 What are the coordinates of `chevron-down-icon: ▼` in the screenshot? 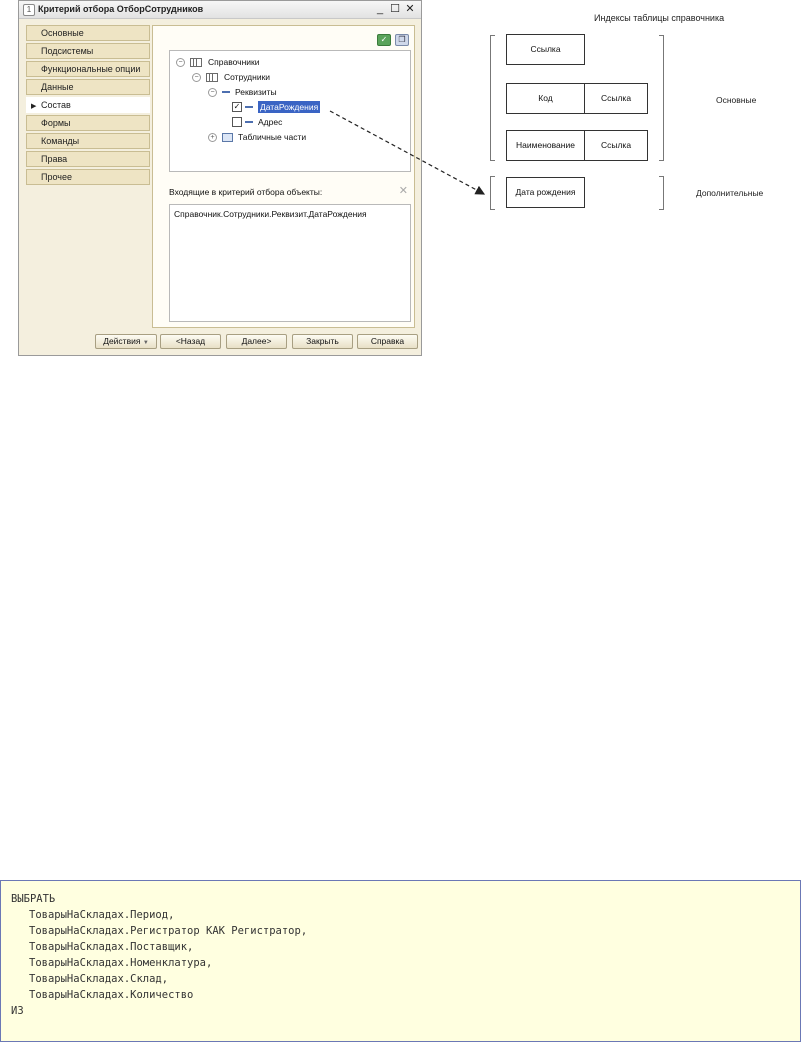 It's located at (145, 343).